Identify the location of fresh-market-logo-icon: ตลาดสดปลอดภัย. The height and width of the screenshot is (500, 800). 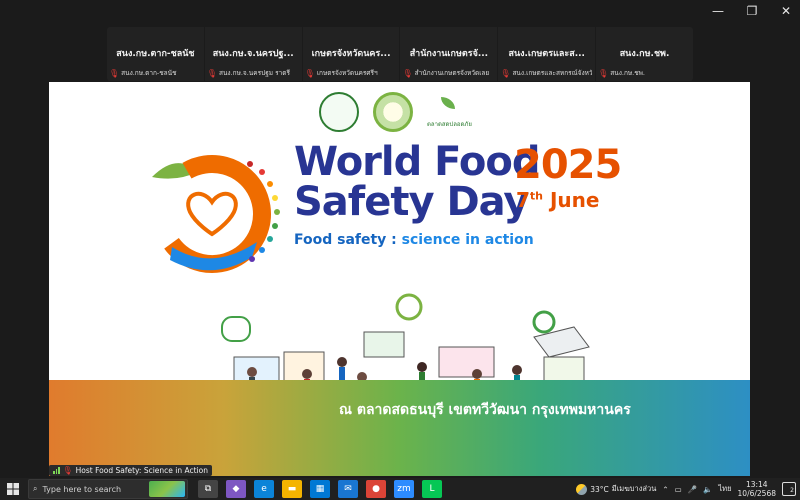
(449, 112).